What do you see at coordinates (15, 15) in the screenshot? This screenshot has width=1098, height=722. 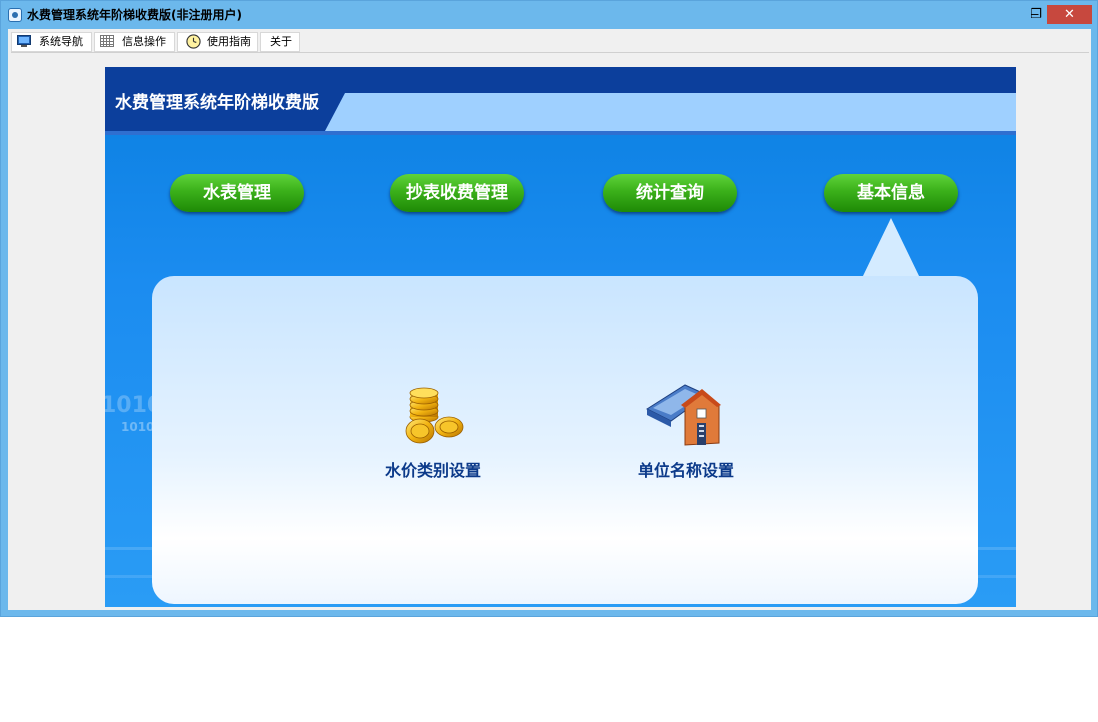 I see `app-icon` at bounding box center [15, 15].